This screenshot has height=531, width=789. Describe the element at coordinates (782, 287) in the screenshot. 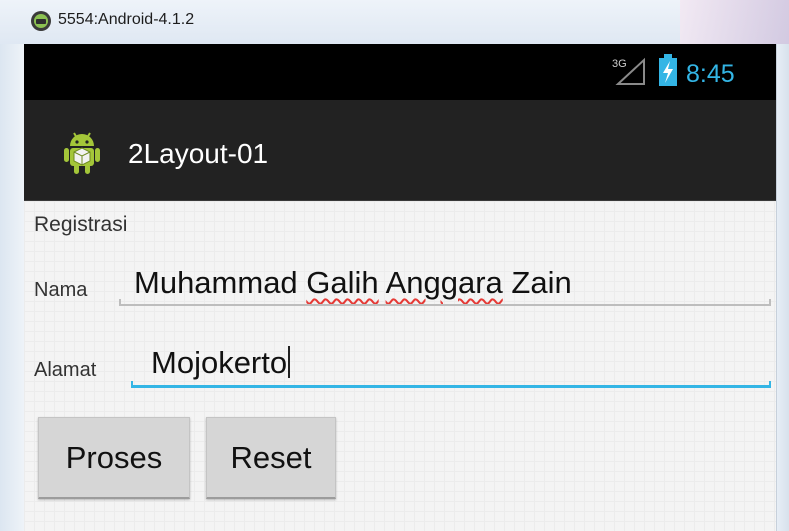

I see `window-right-border` at that location.